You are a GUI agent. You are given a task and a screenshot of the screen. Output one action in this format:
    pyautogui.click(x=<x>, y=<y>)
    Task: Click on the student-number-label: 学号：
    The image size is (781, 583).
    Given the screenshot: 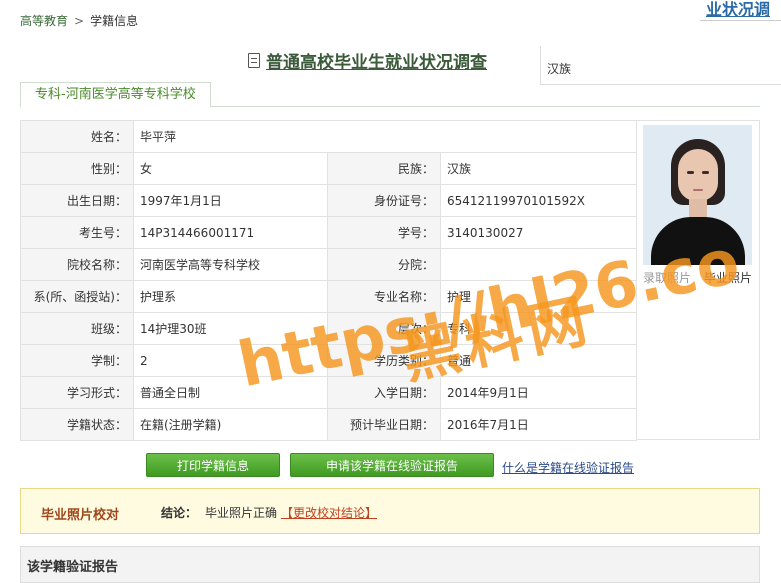 What is the action you would take?
    pyautogui.click(x=384, y=232)
    